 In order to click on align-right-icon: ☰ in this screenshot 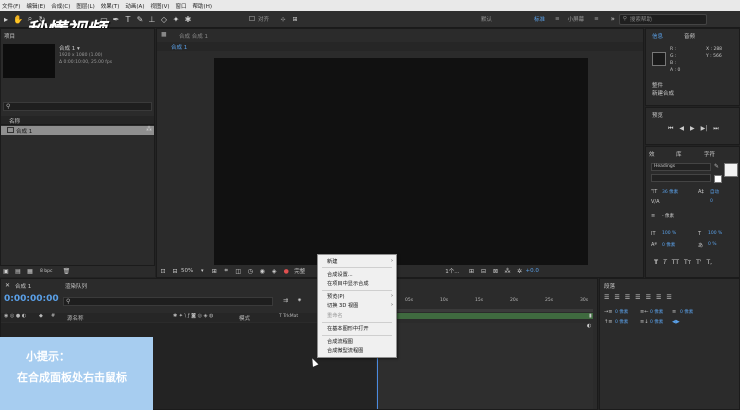, I will do `click(627, 297)`.